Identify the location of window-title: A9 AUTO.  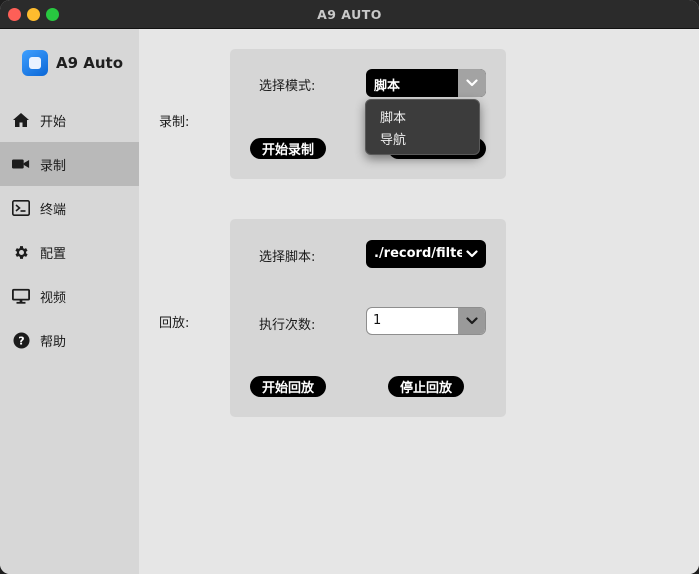
(349, 14).